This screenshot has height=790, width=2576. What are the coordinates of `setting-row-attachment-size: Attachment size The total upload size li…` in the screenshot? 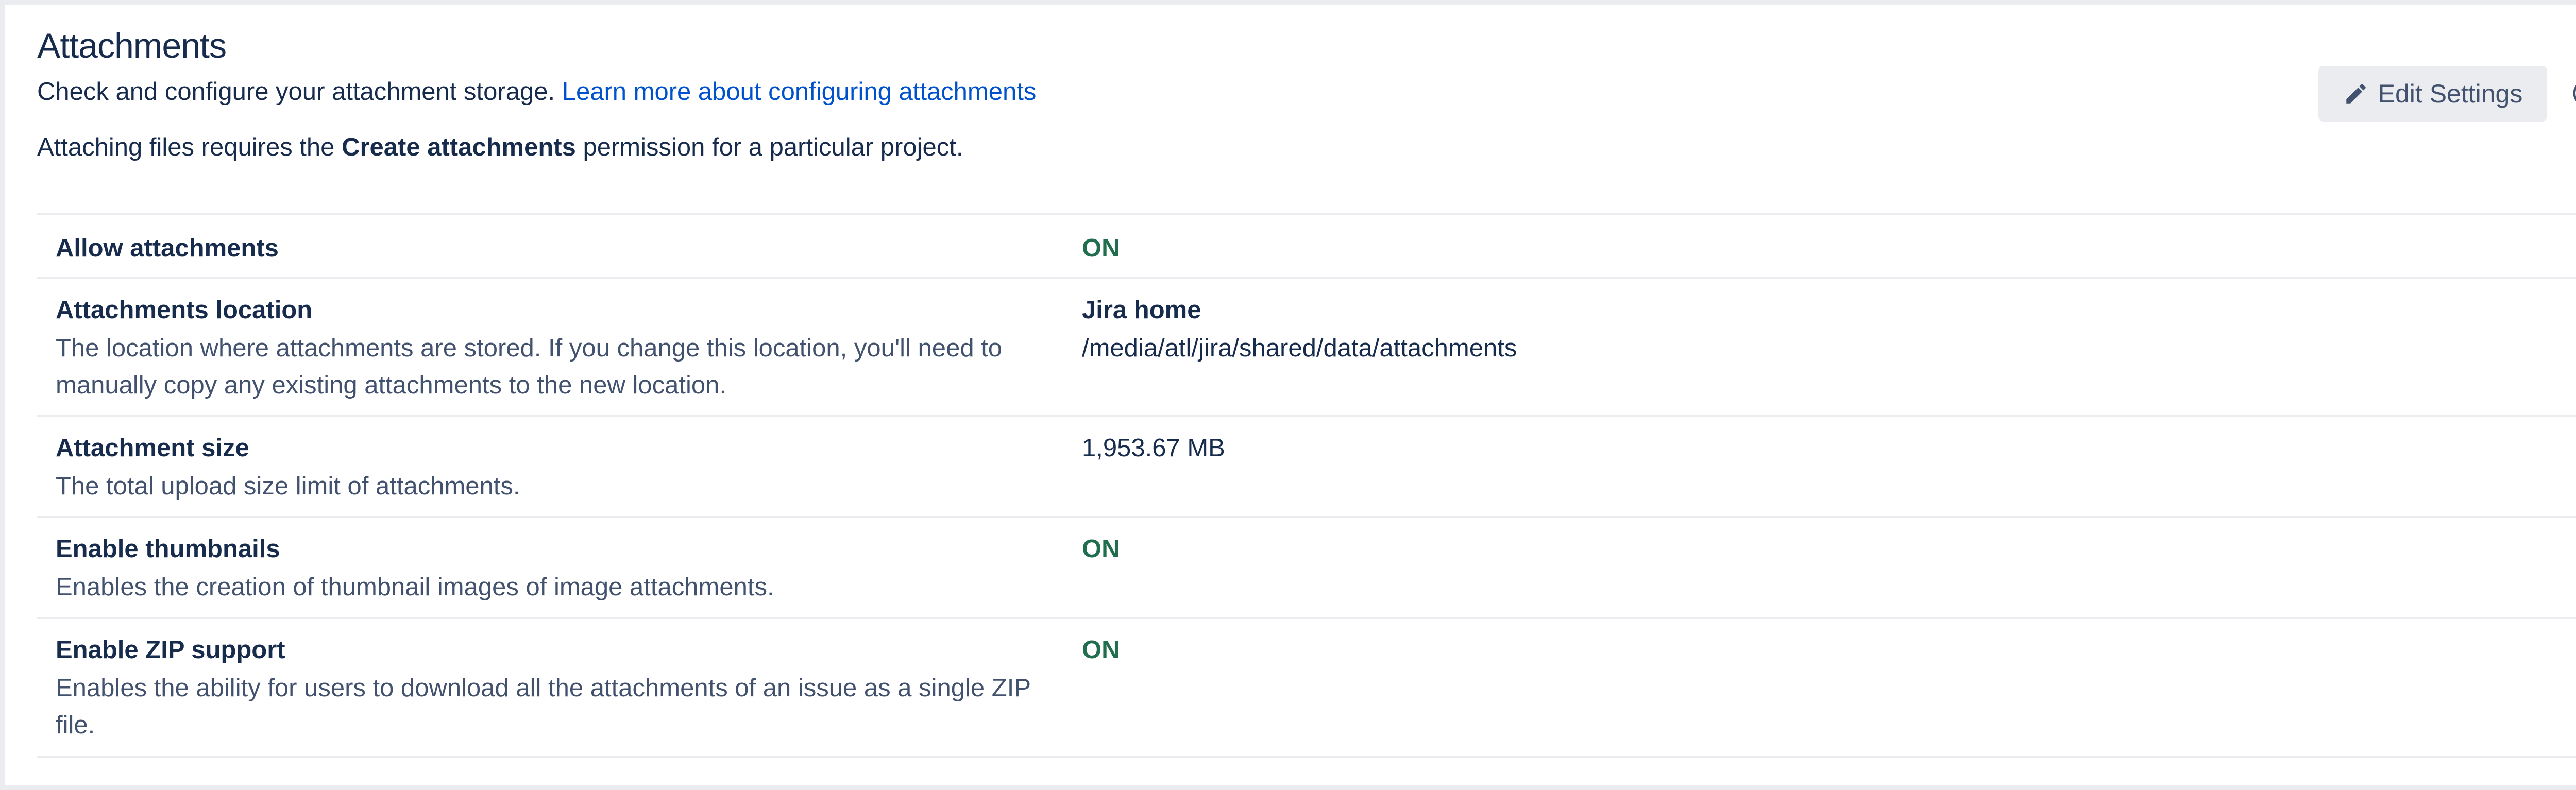 It's located at (1306, 466).